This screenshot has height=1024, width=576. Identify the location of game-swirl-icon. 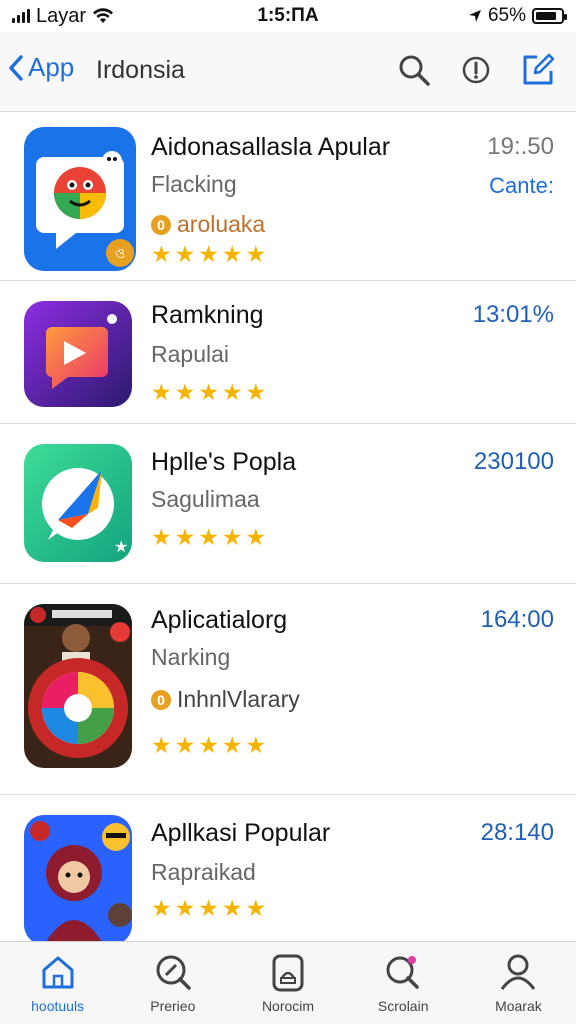
(78, 686).